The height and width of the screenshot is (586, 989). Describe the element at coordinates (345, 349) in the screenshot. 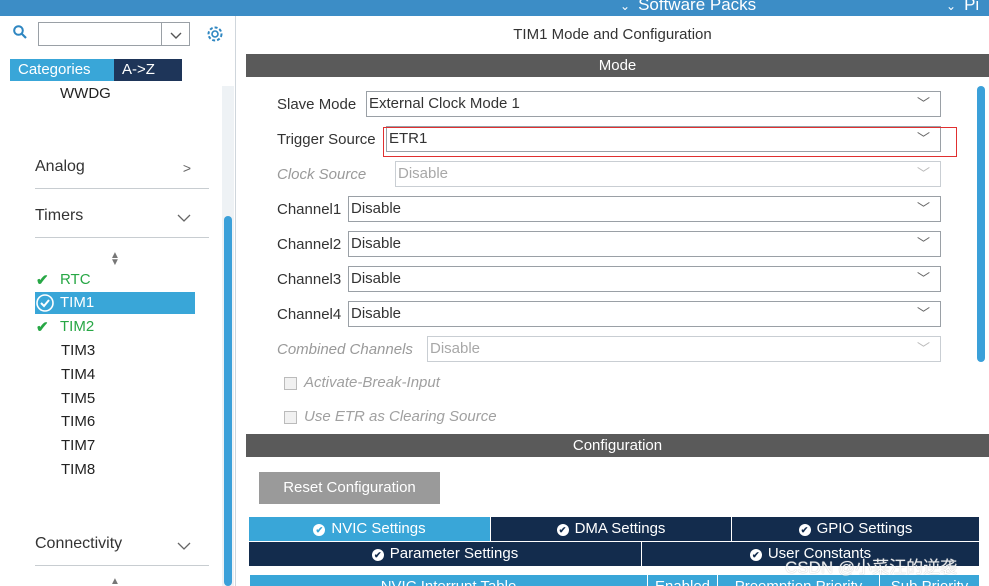

I see `combined-channels-label: Combined Channels` at that location.